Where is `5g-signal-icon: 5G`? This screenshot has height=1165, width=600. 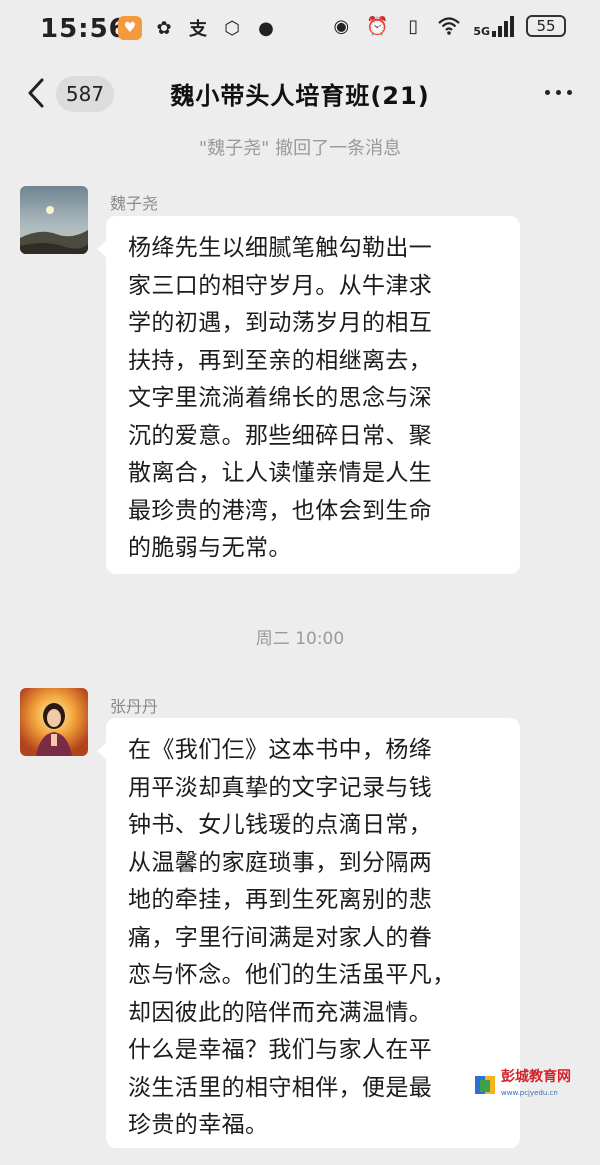 5g-signal-icon: 5G is located at coordinates (493, 26).